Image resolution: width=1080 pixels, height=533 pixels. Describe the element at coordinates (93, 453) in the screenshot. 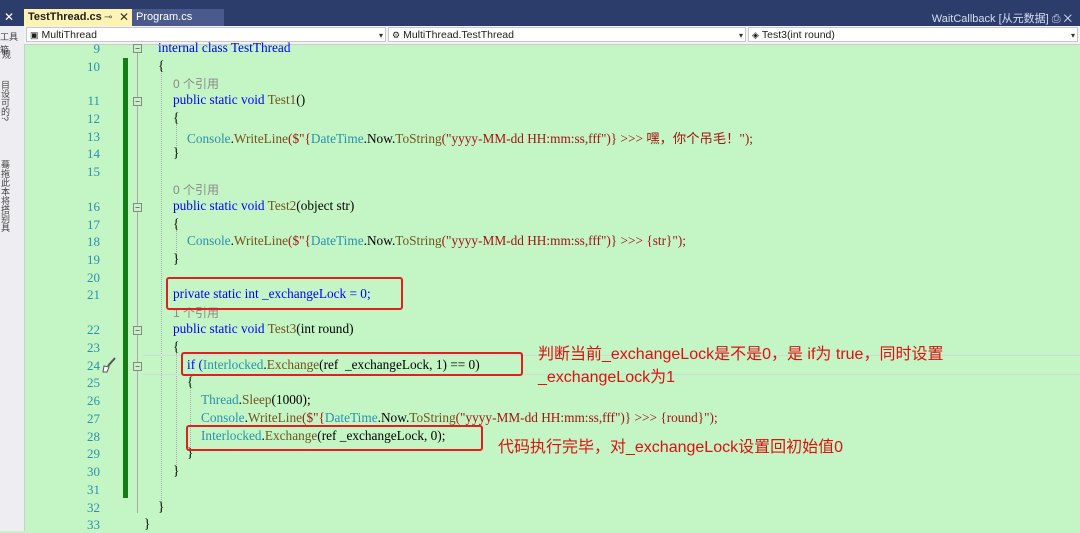

I see `line-number: 29` at that location.